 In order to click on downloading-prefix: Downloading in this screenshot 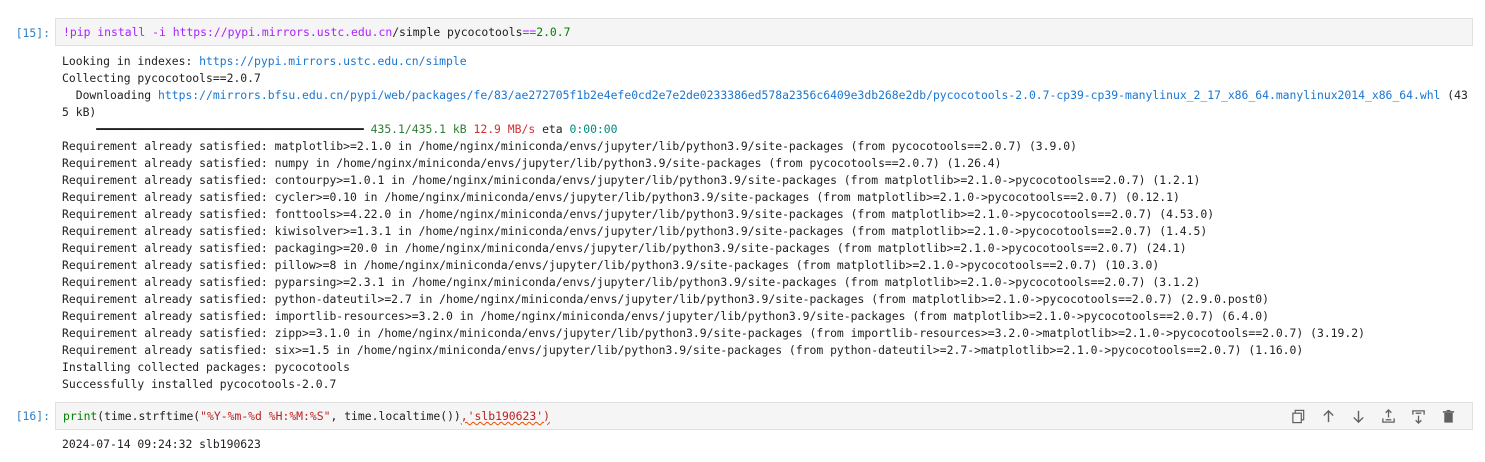, I will do `click(110, 95)`.